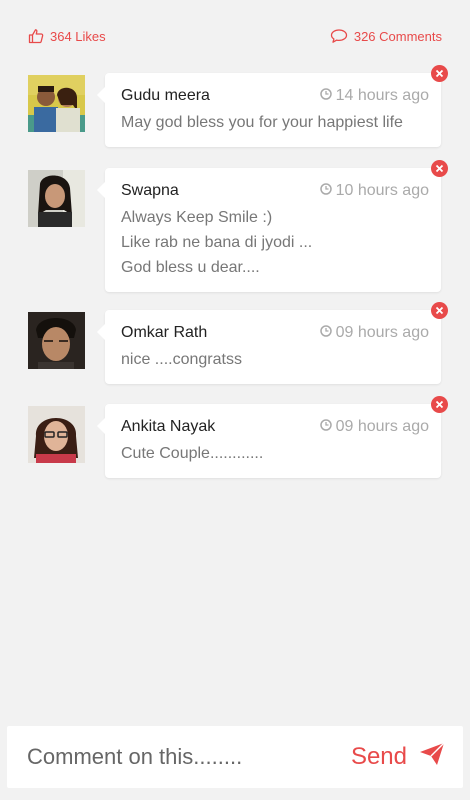 This screenshot has width=470, height=800. Describe the element at coordinates (378, 756) in the screenshot. I see `send-label: Send` at that location.